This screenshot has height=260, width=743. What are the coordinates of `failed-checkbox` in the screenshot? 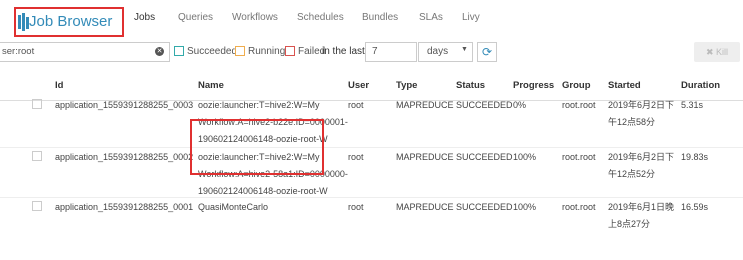 It's located at (290, 51).